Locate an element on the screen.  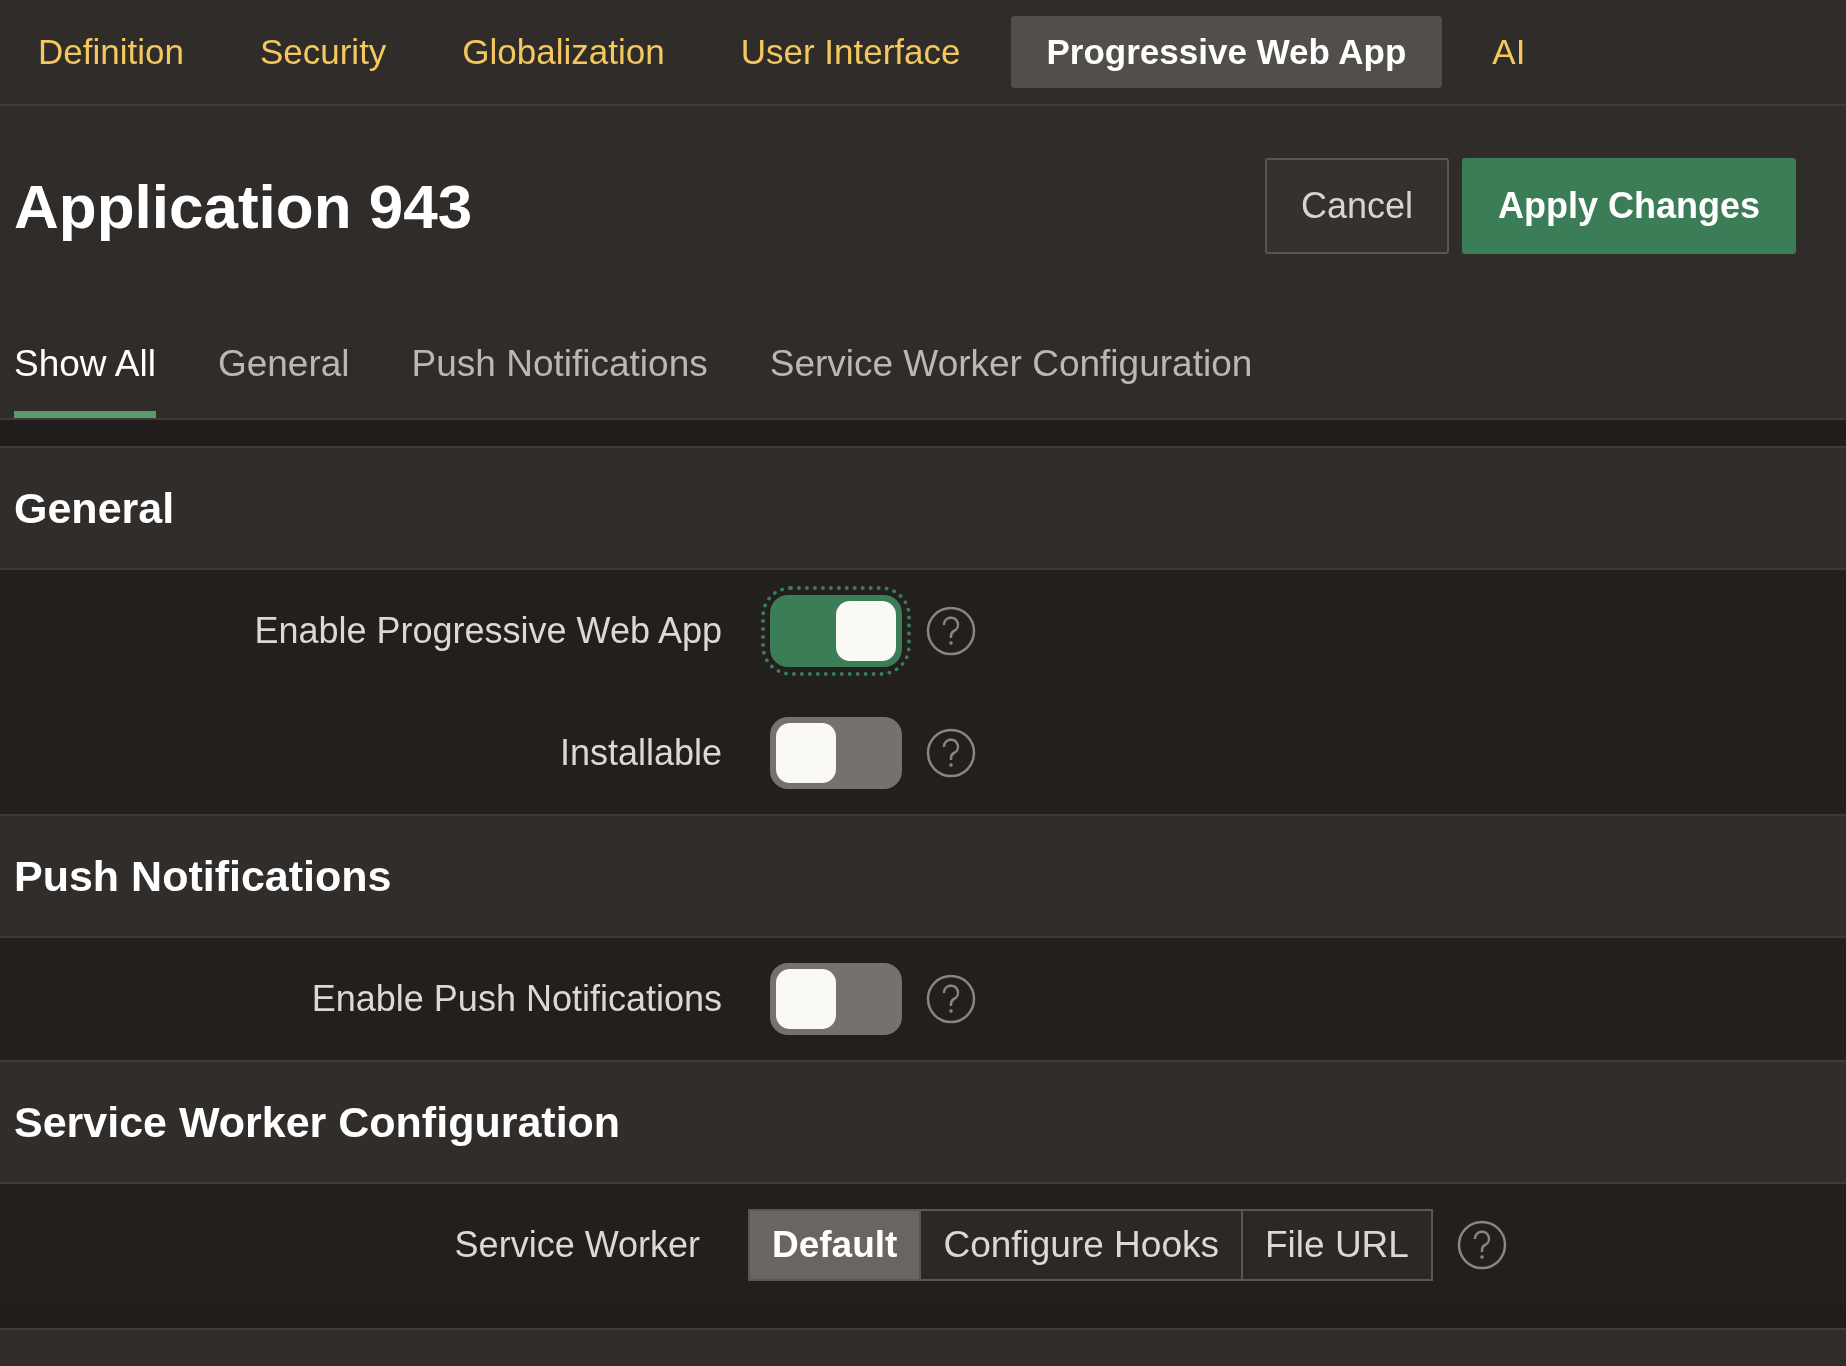
field-label: Service Worker is located at coordinates (576, 1245).